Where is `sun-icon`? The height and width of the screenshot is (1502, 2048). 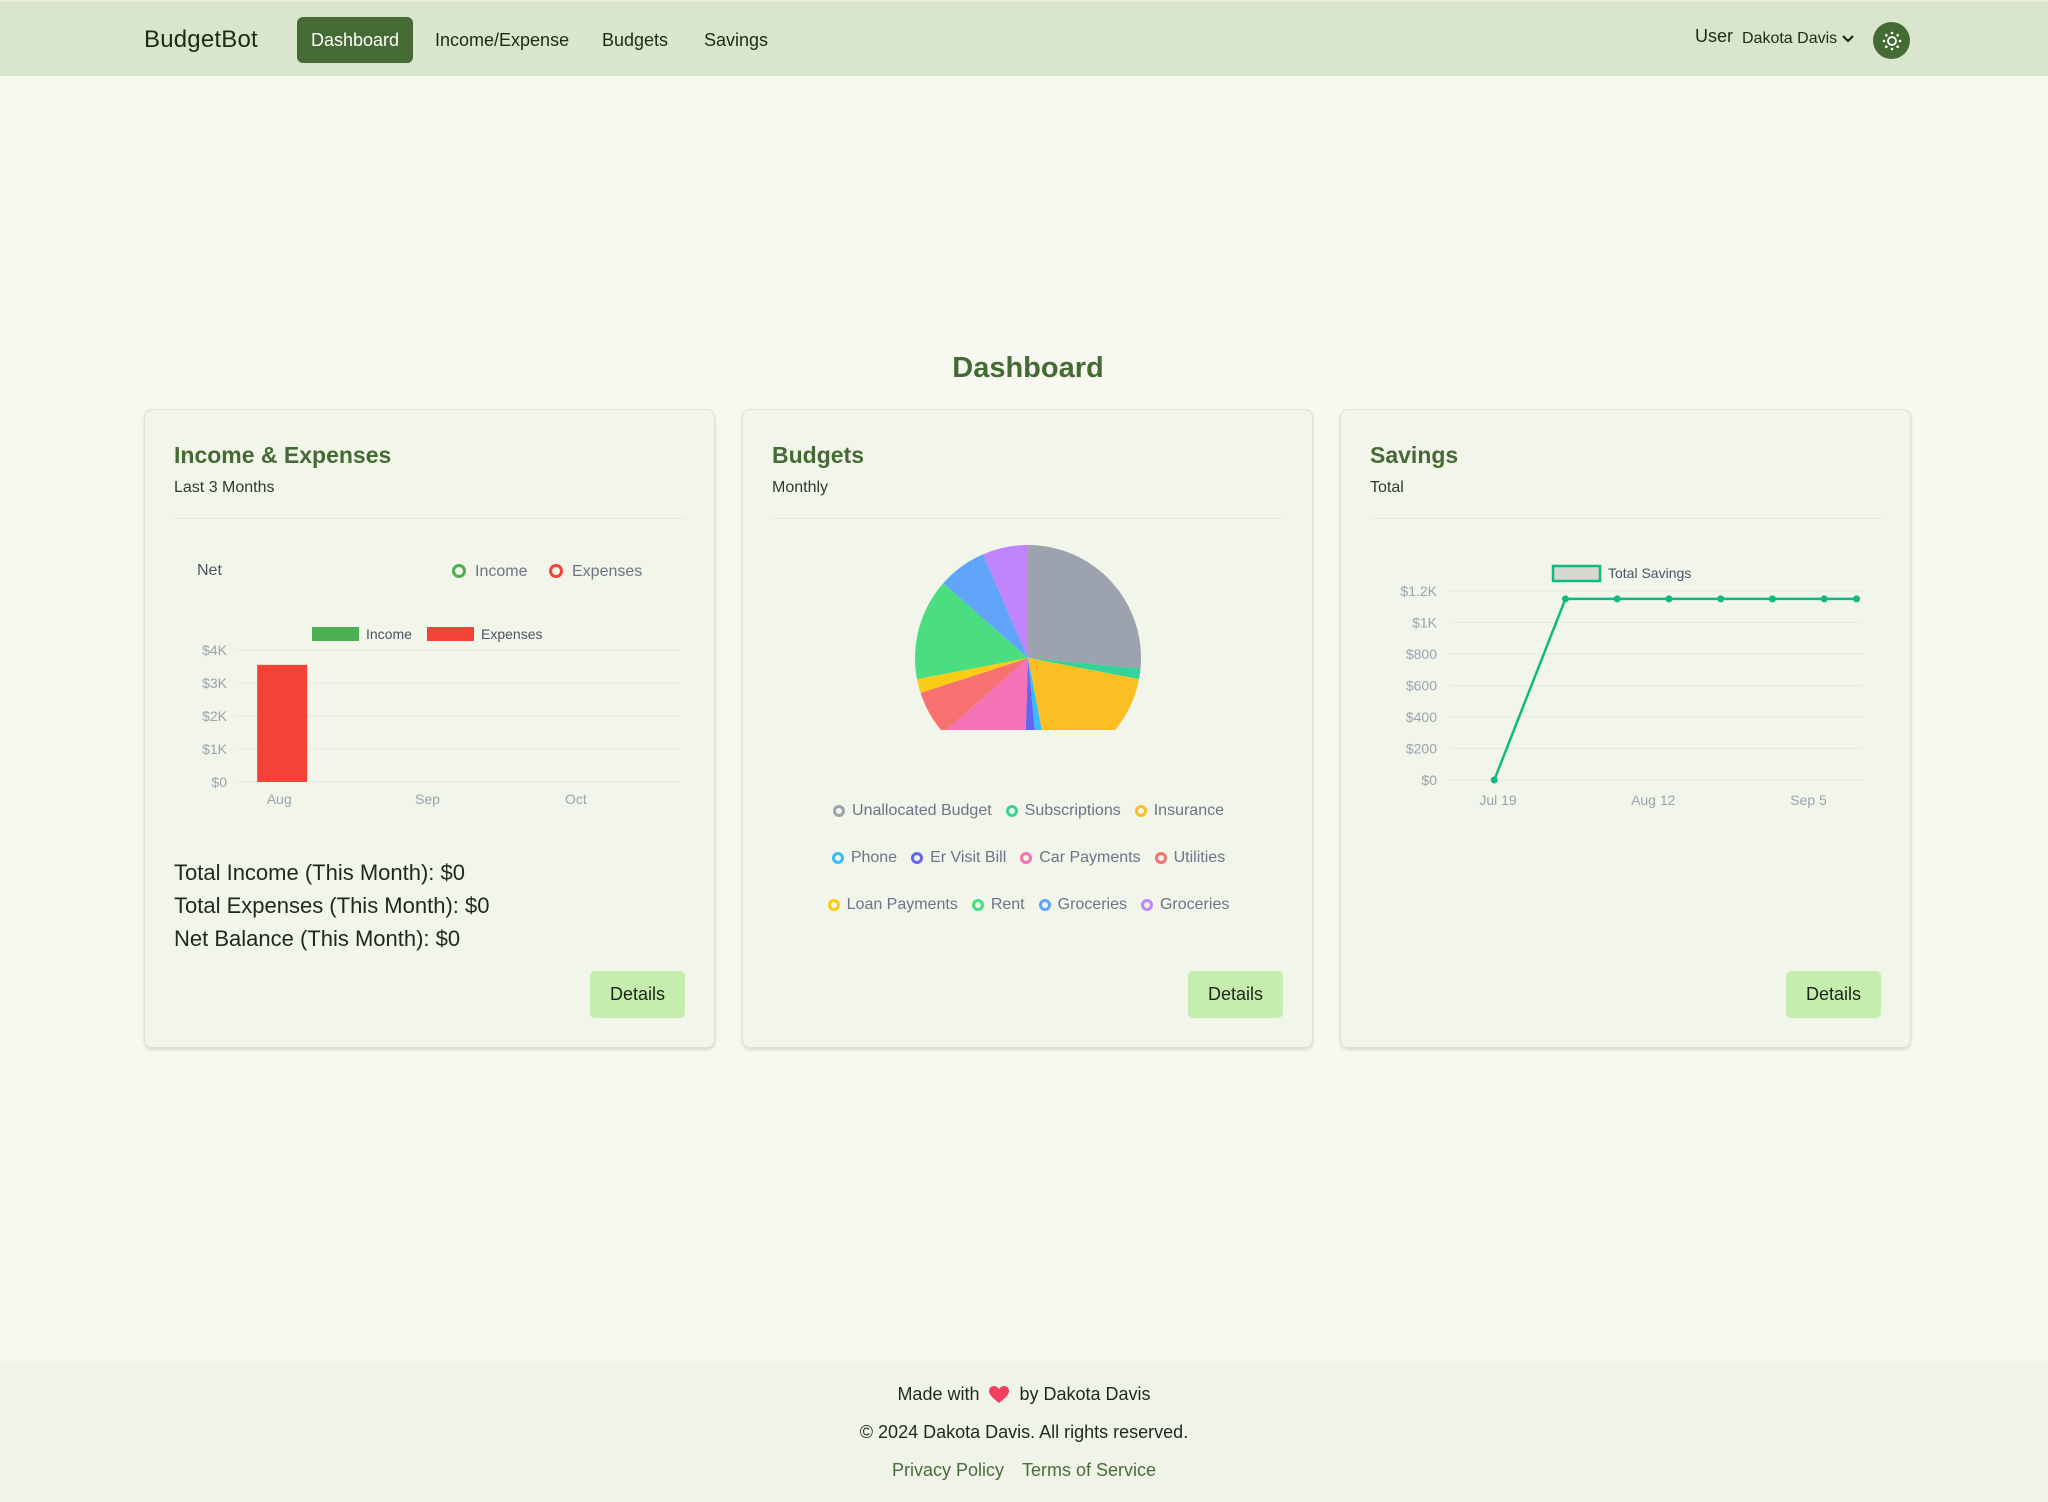 sun-icon is located at coordinates (1891, 40).